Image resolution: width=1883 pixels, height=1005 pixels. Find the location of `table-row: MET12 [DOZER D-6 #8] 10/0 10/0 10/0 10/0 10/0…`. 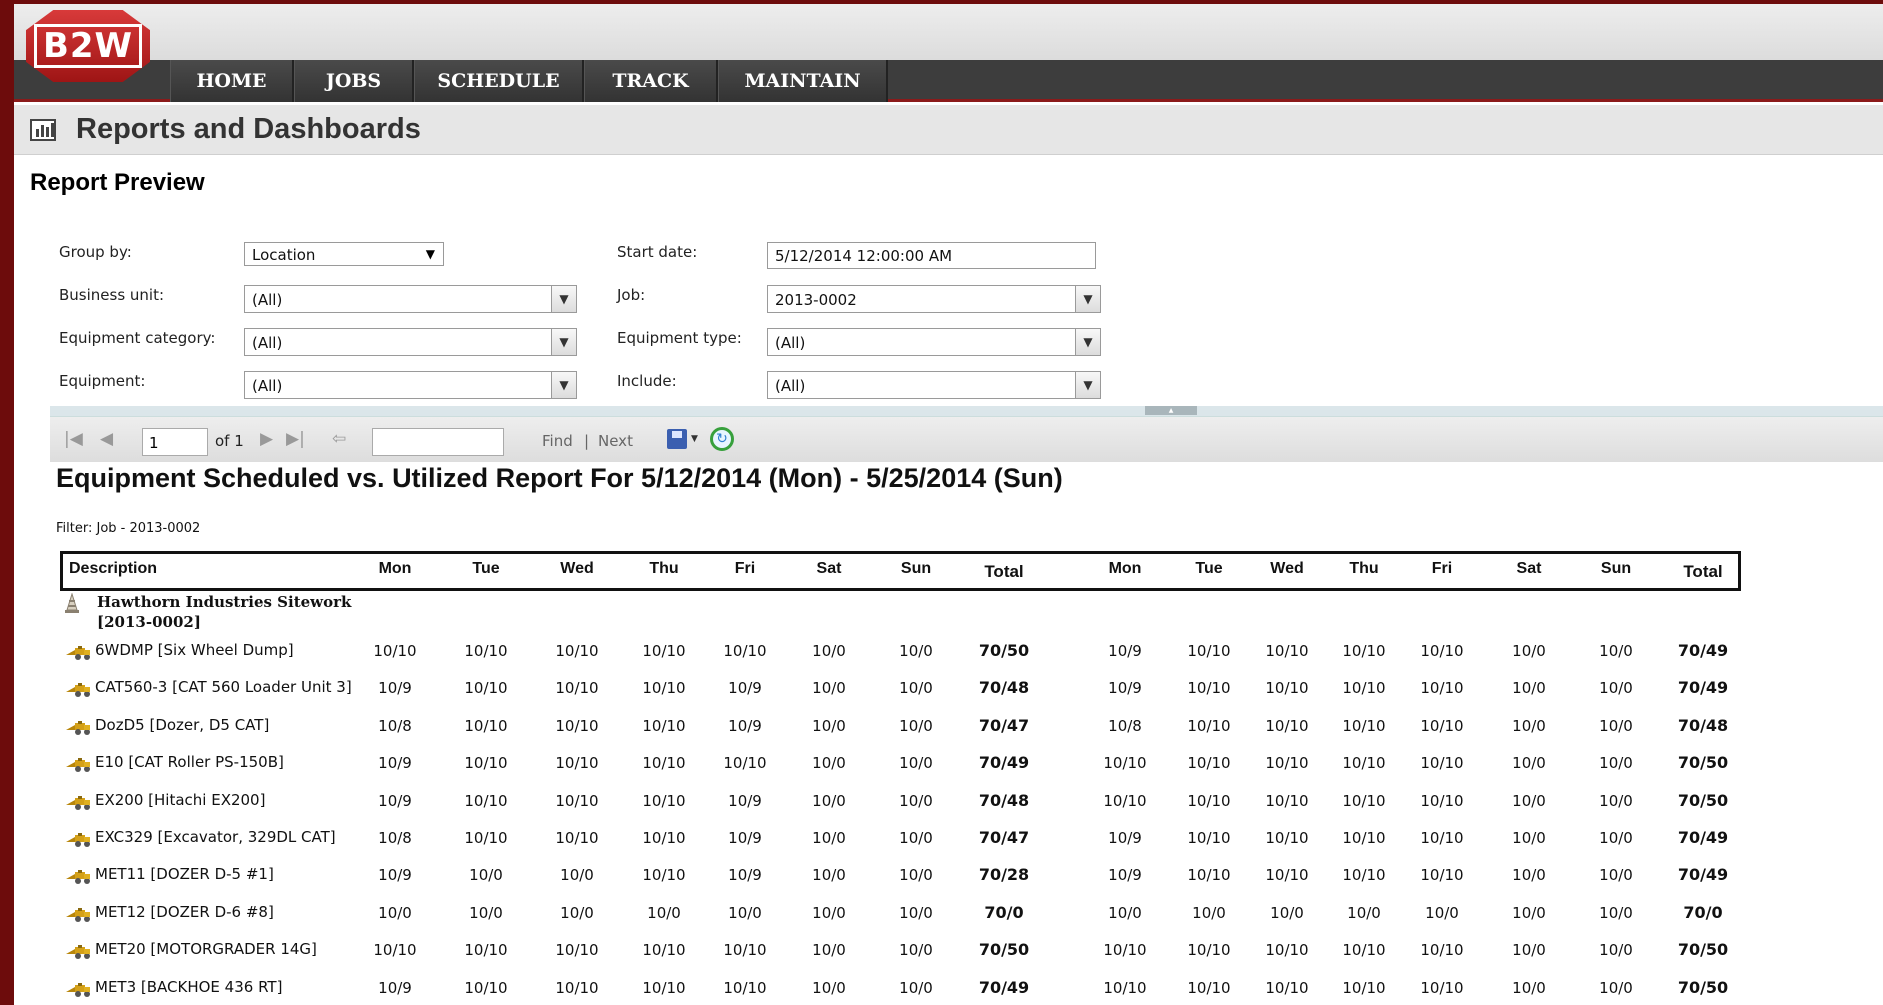

table-row: MET12 [DOZER D-6 #8] 10/0 10/0 10/0 10/0 10/0… is located at coordinates (906, 912).